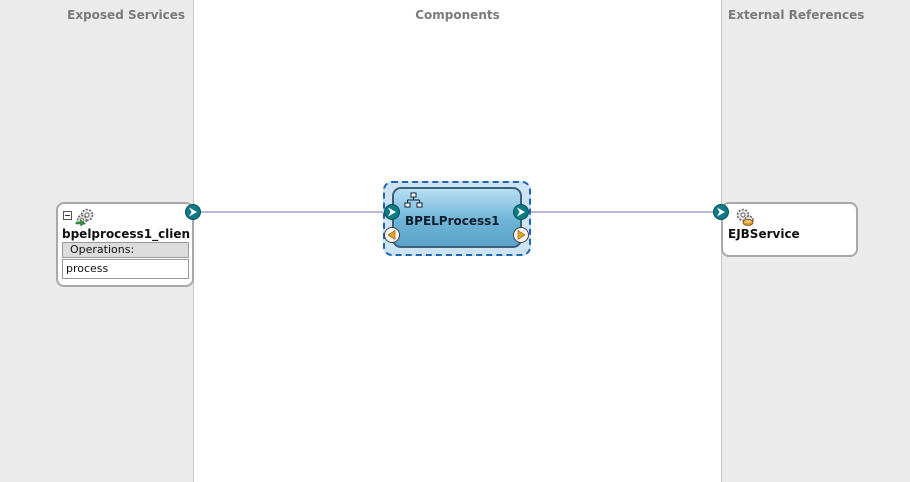 This screenshot has height=482, width=910. What do you see at coordinates (125, 269) in the screenshot?
I see `operation-item: process` at bounding box center [125, 269].